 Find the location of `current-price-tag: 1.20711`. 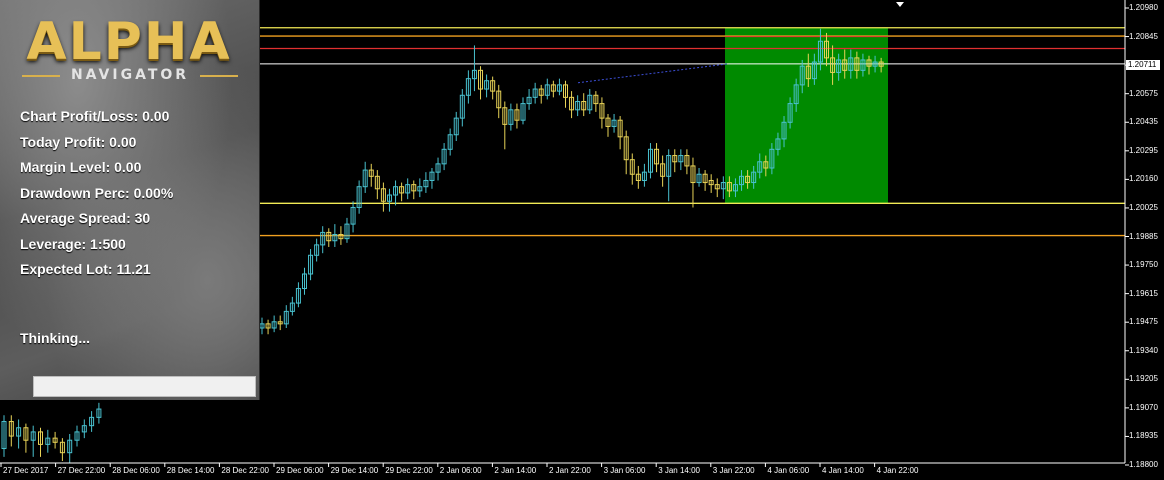

current-price-tag: 1.20711 is located at coordinates (1143, 65).